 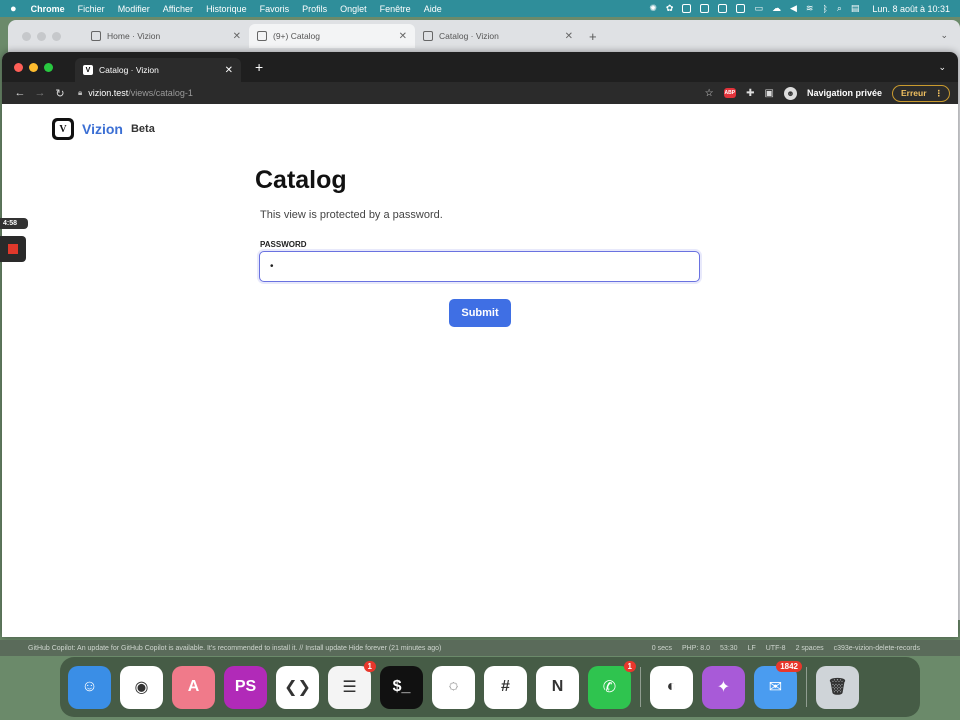 What do you see at coordinates (226, 9) in the screenshot?
I see `menu-historique: Historique` at bounding box center [226, 9].